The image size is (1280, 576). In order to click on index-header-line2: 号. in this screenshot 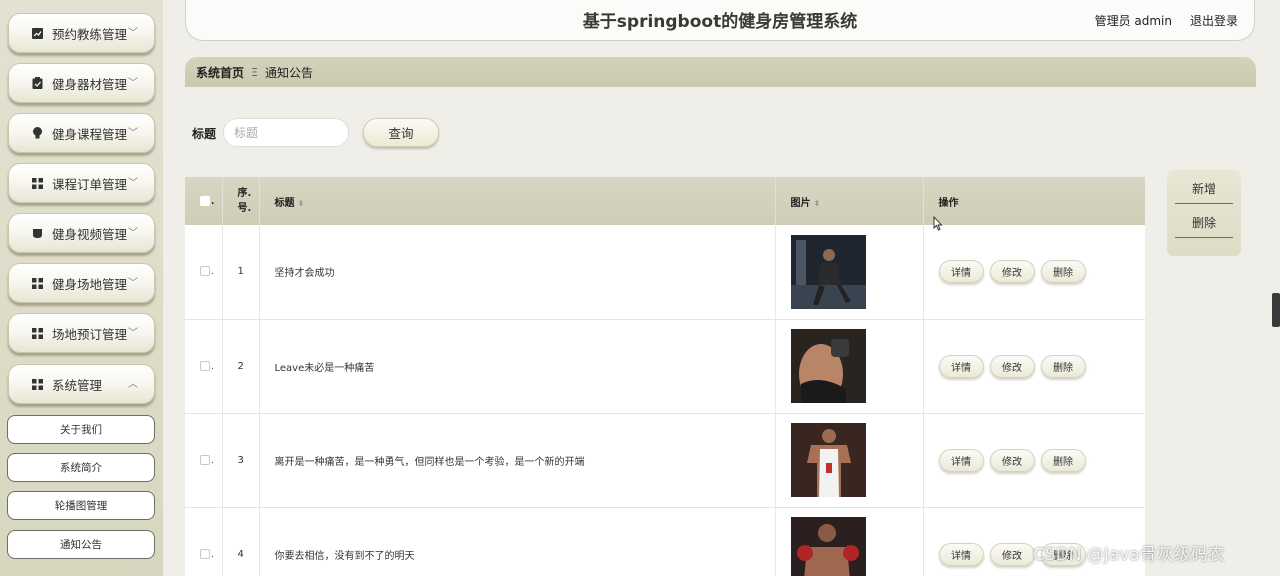, I will do `click(244, 208)`.